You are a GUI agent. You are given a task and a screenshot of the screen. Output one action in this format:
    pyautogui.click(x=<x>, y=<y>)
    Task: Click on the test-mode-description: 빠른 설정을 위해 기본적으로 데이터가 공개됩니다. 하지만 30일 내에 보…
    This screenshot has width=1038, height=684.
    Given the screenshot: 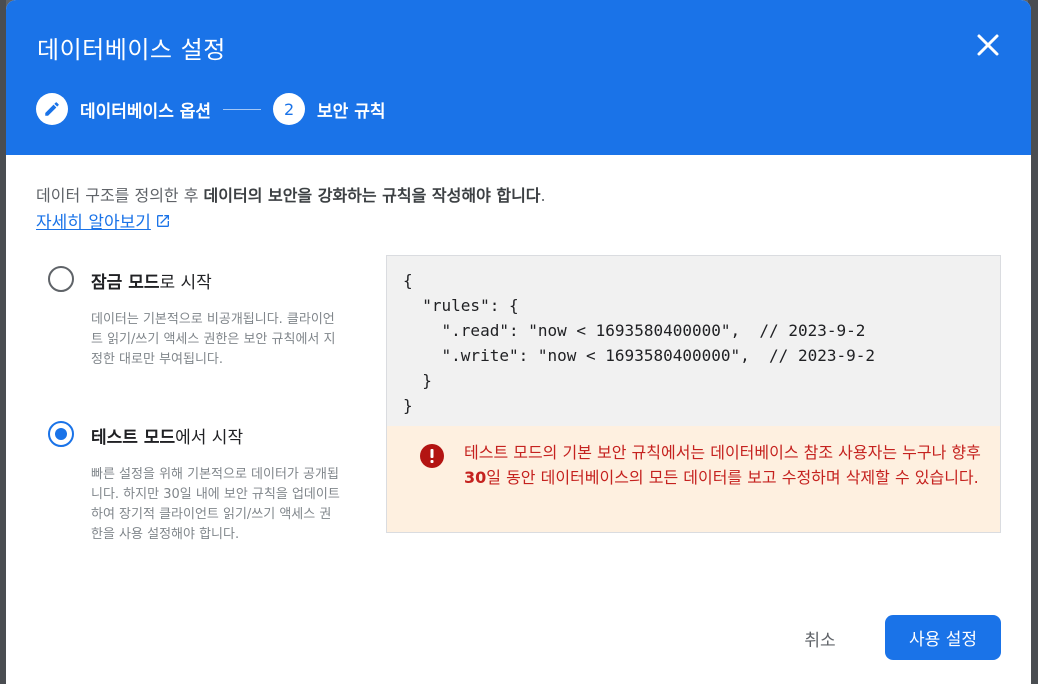 What is the action you would take?
    pyautogui.click(x=215, y=504)
    